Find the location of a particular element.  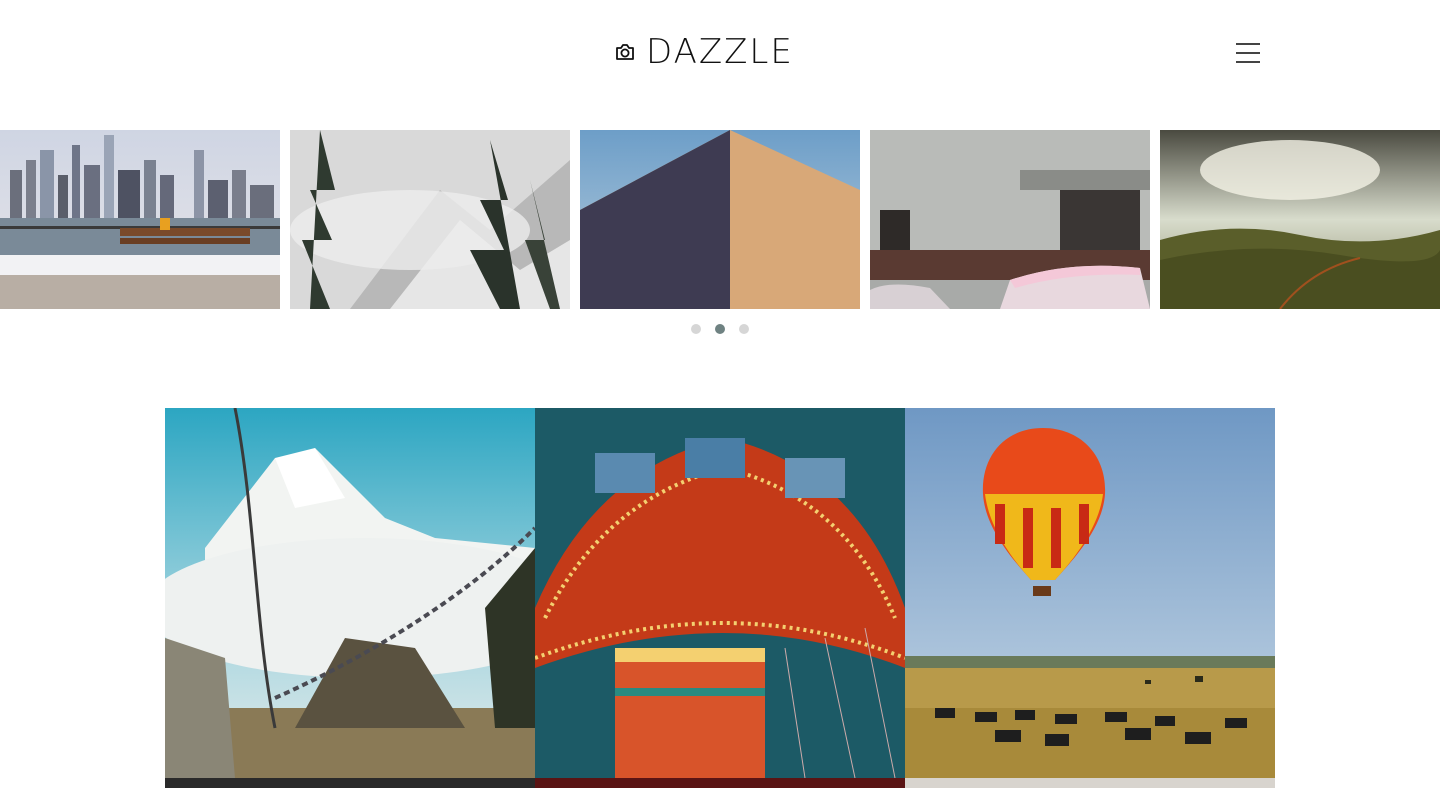

old-building-image is located at coordinates (1010, 219).